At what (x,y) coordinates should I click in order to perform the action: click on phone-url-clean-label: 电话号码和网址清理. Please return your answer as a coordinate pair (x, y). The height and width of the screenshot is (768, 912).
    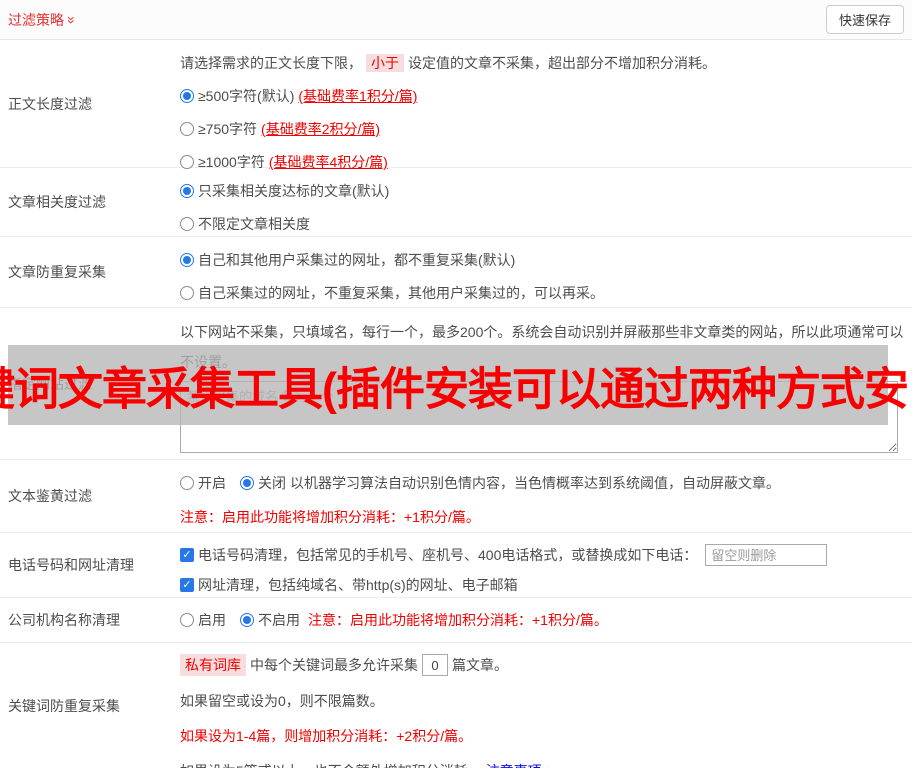
    Looking at the image, I should click on (71, 565).